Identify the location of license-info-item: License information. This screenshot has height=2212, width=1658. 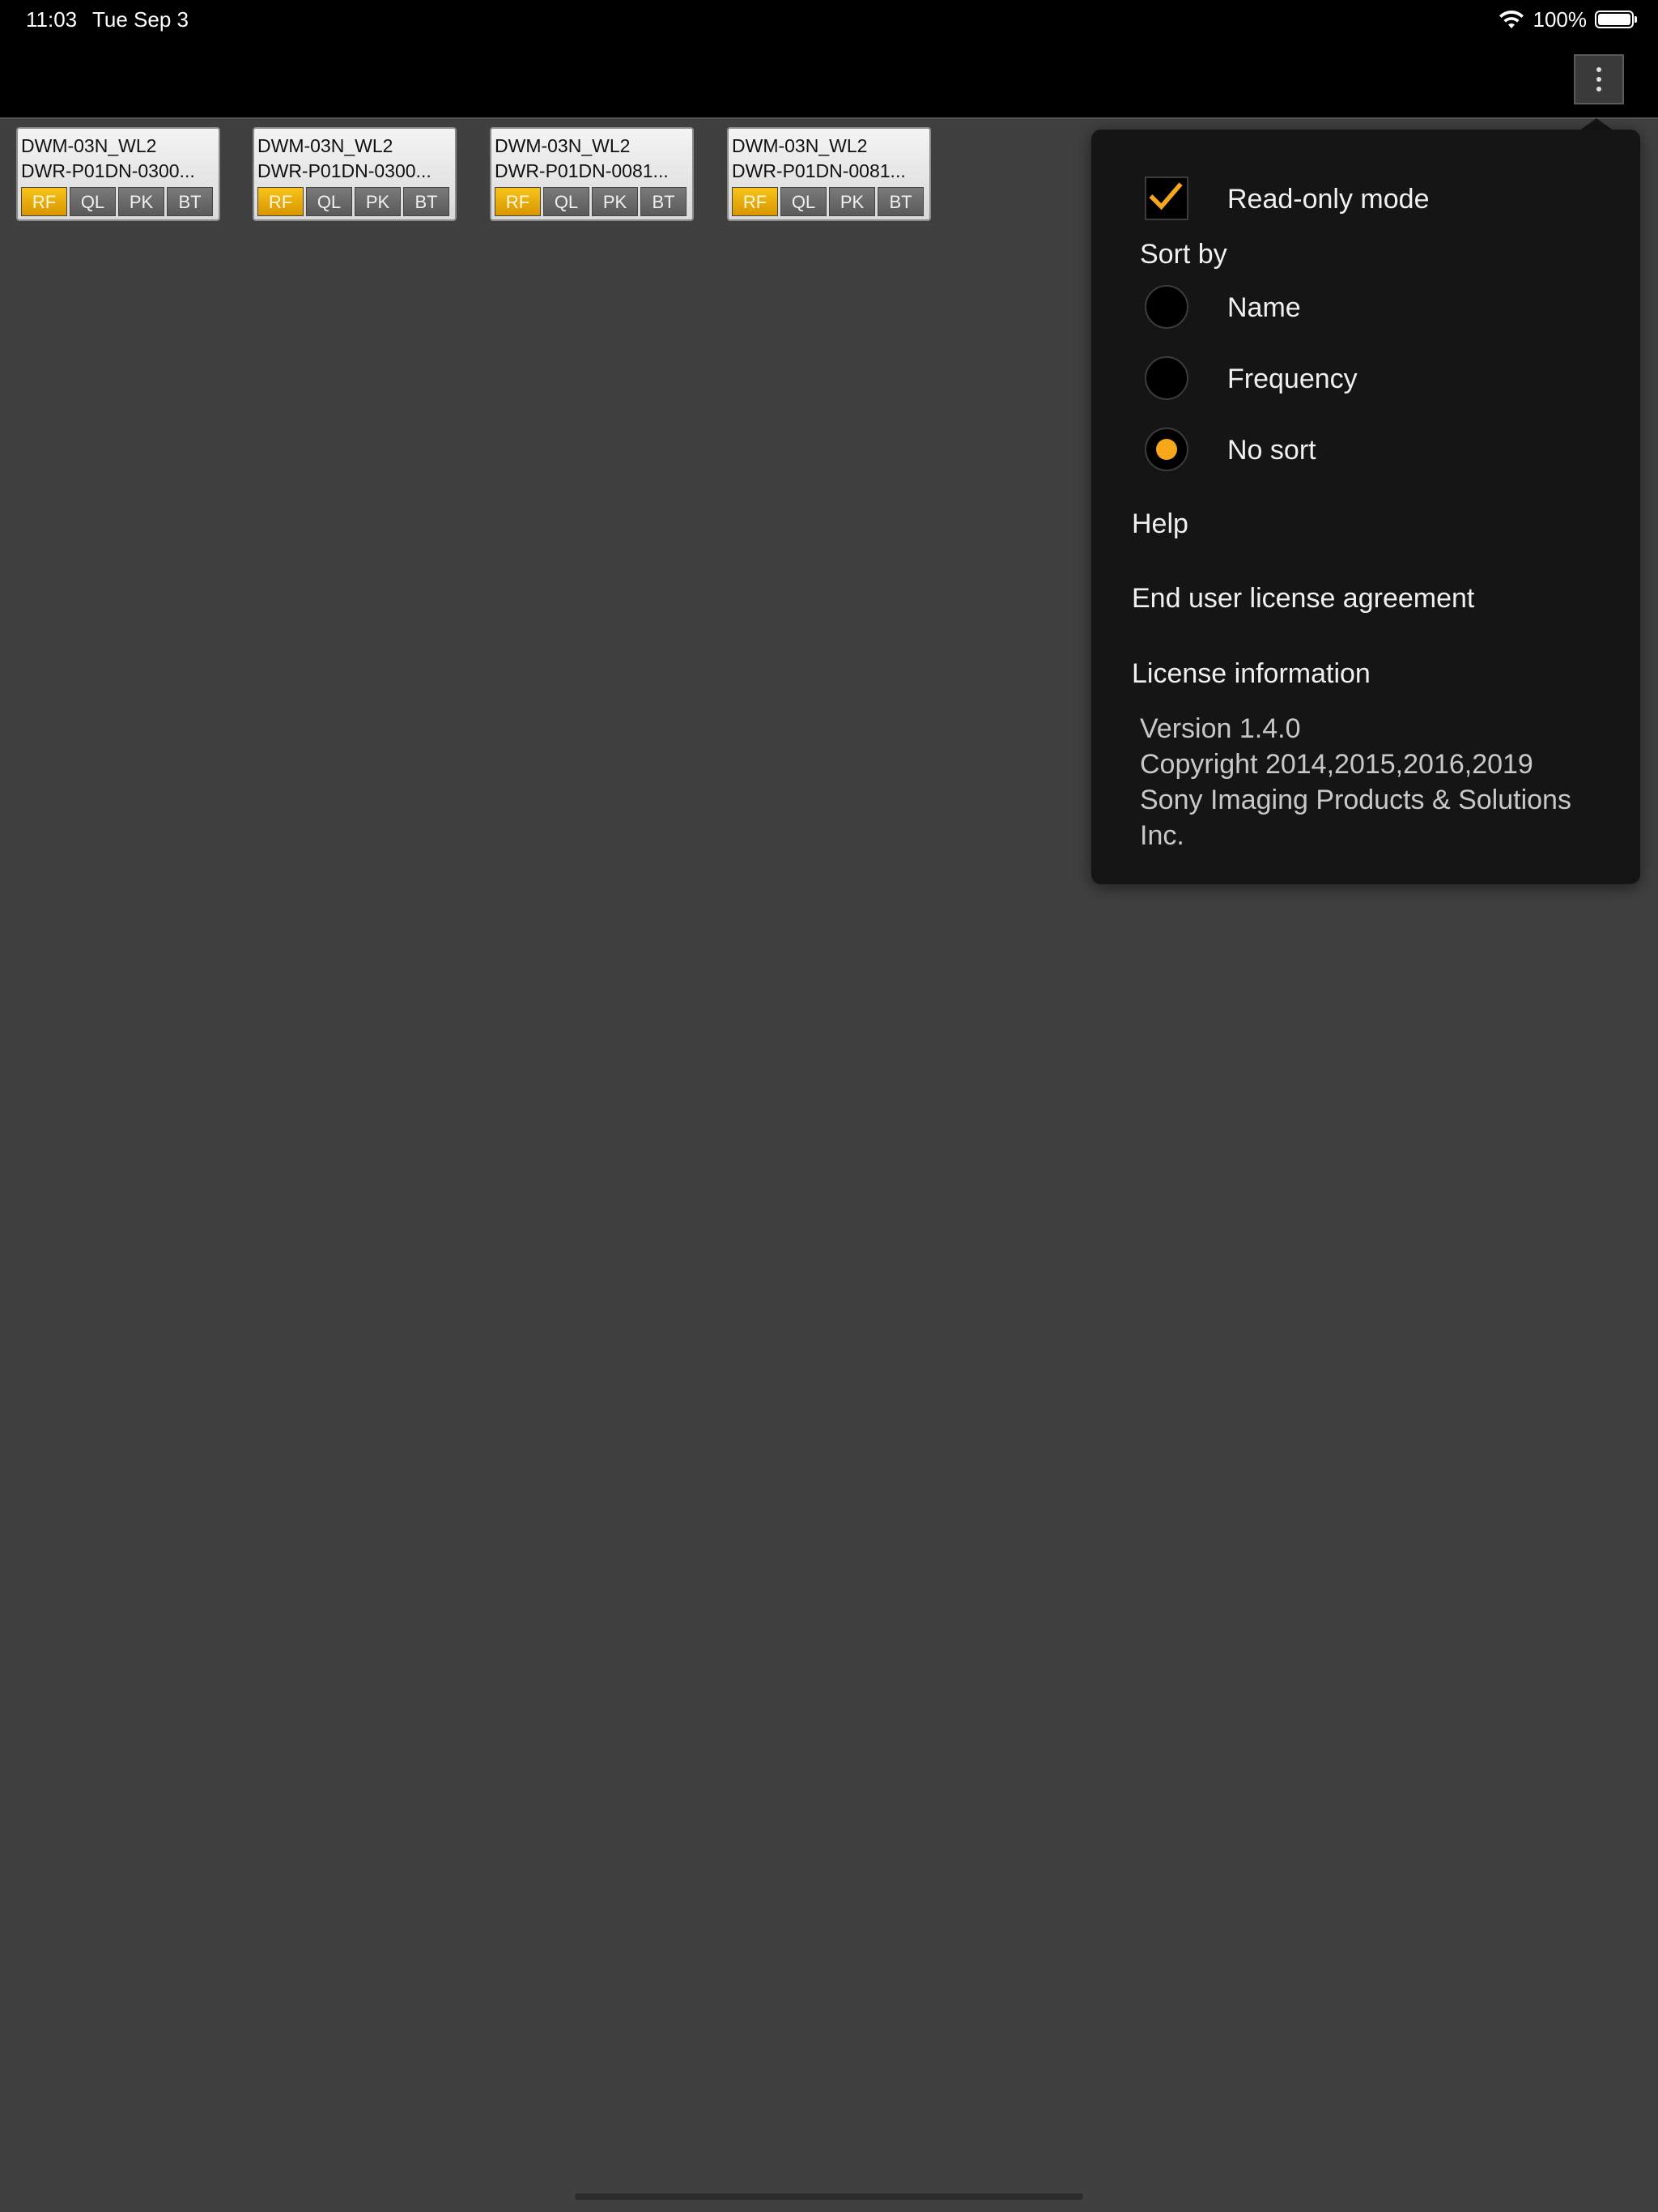
(1251, 674).